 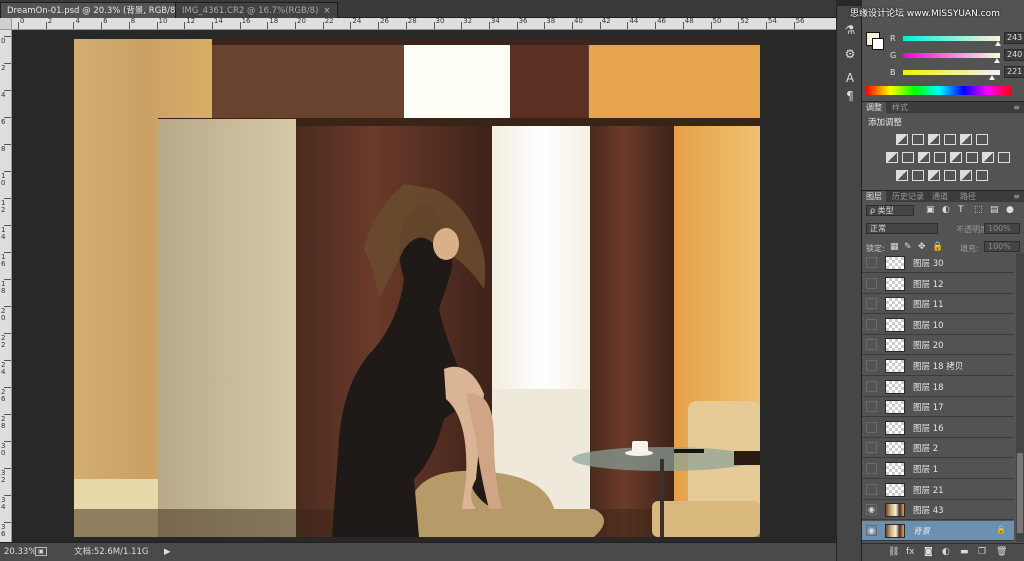 I want to click on layer-row: 图层 18 拷贝, so click(x=938, y=366).